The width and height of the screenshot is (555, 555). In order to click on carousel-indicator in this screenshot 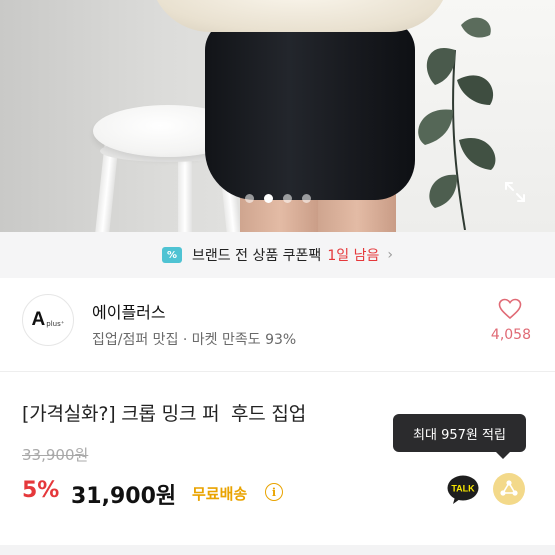, I will do `click(277, 198)`.